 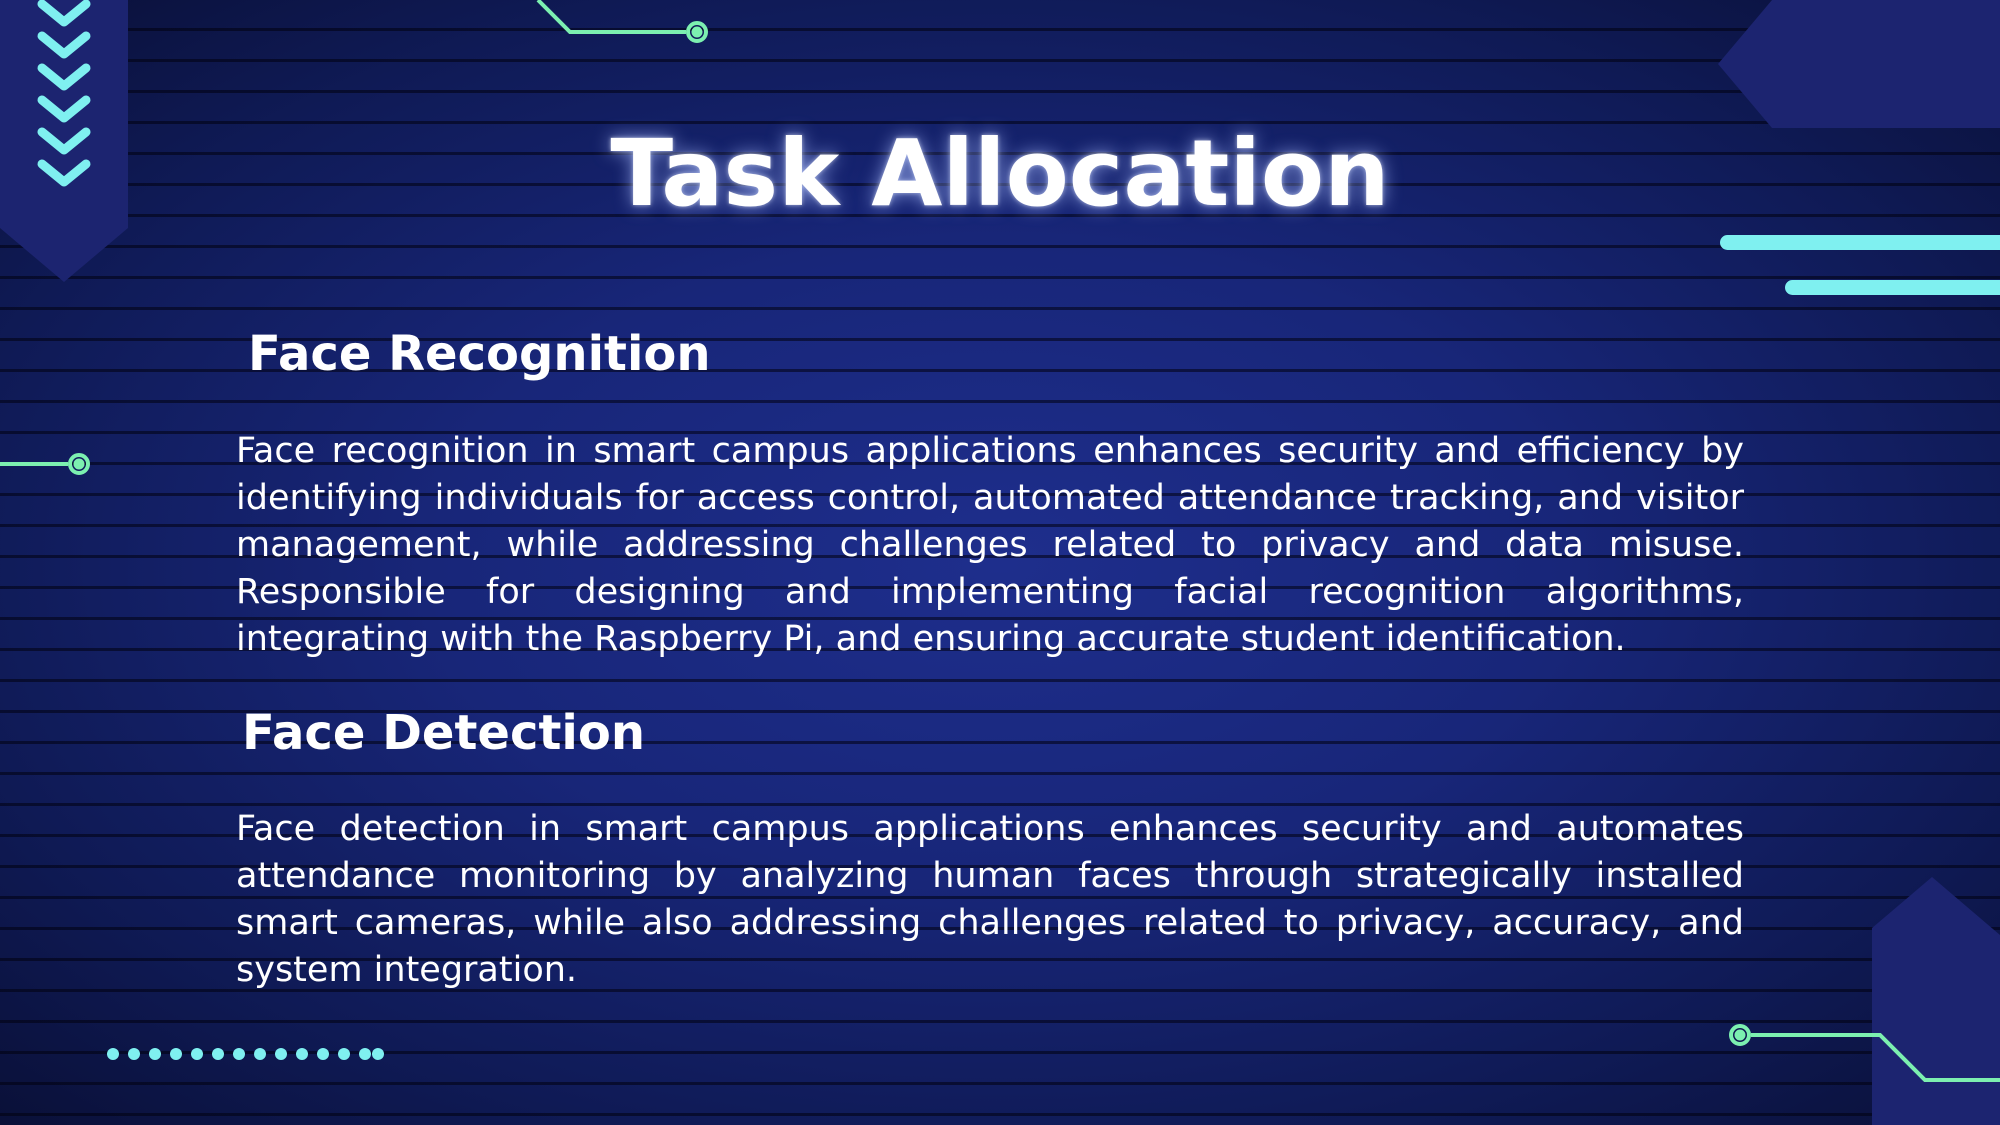 I want to click on slide-title: Task Allocation, so click(x=1000, y=173).